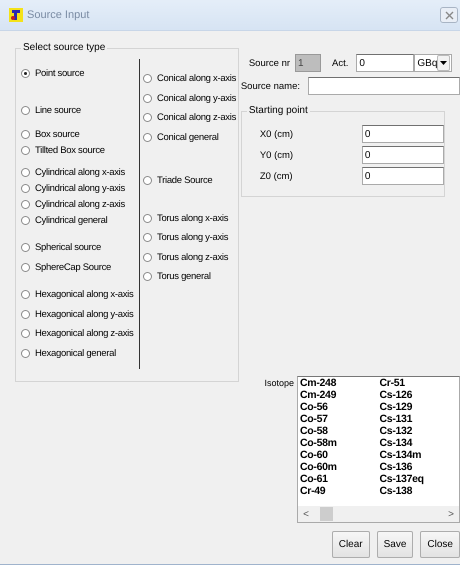  What do you see at coordinates (269, 63) in the screenshot?
I see `field-label: Source nr` at bounding box center [269, 63].